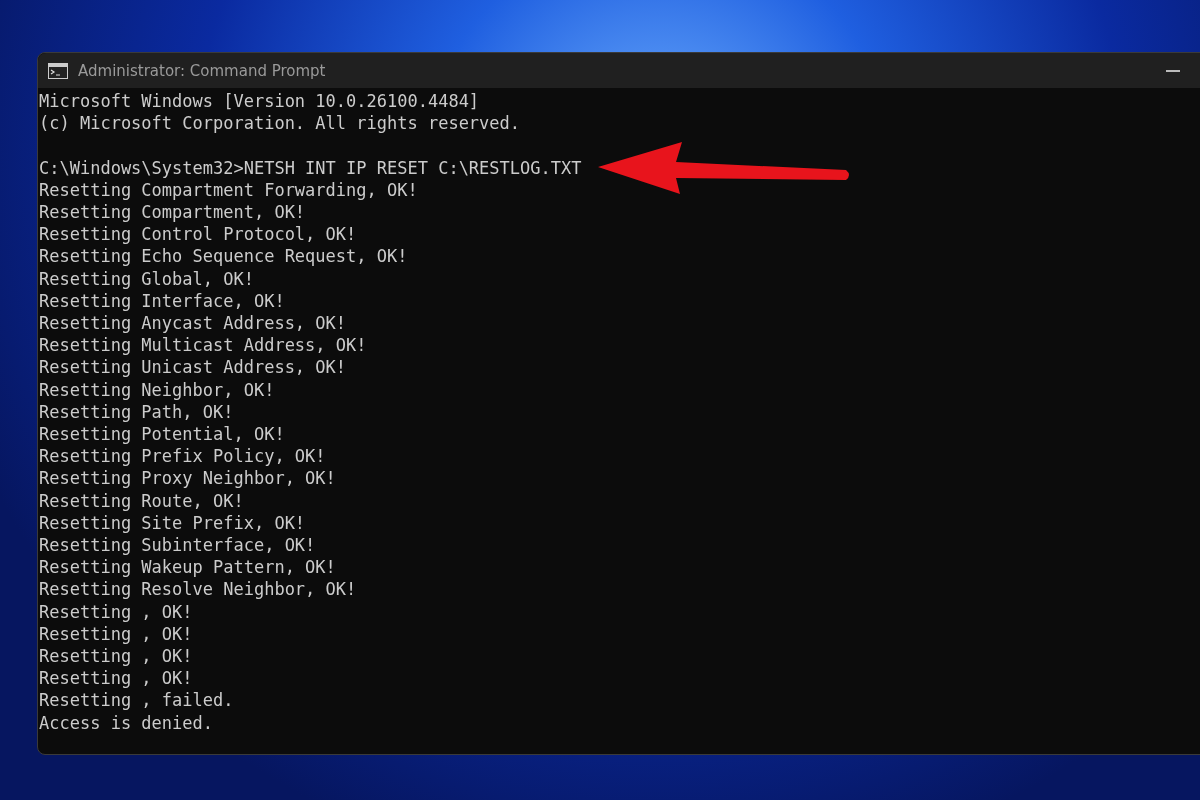  Describe the element at coordinates (228, 189) in the screenshot. I see `console-line: Resetting Compartment Forwarding, OK!` at that location.